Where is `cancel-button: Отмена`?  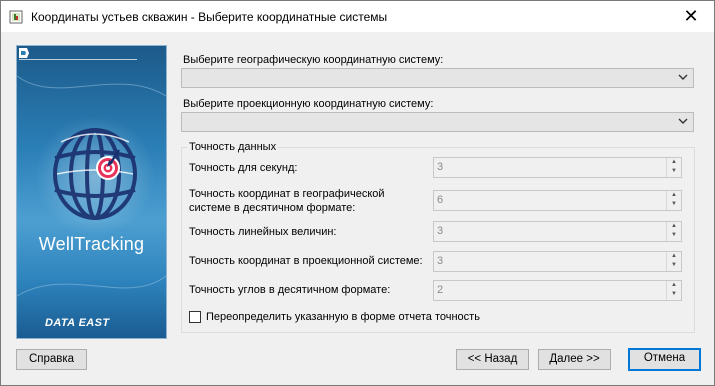 cancel-button: Отмена is located at coordinates (664, 359).